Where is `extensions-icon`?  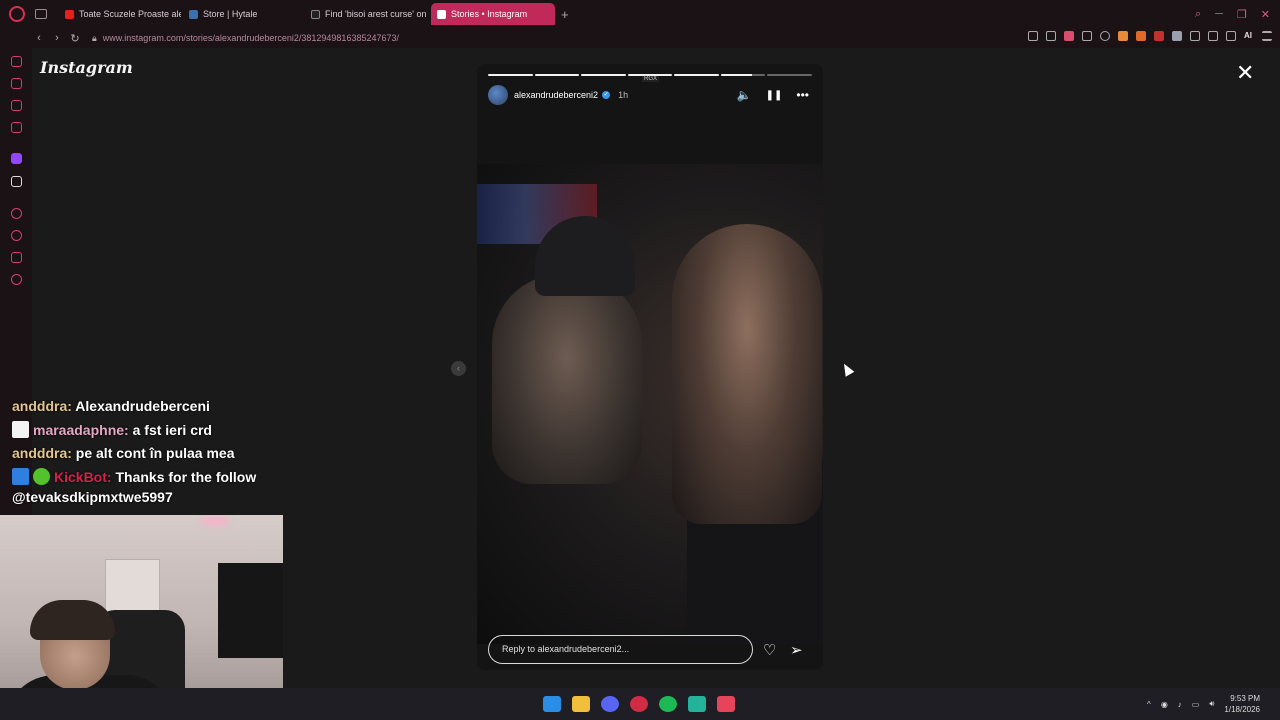 extensions-icon is located at coordinates (1195, 36).